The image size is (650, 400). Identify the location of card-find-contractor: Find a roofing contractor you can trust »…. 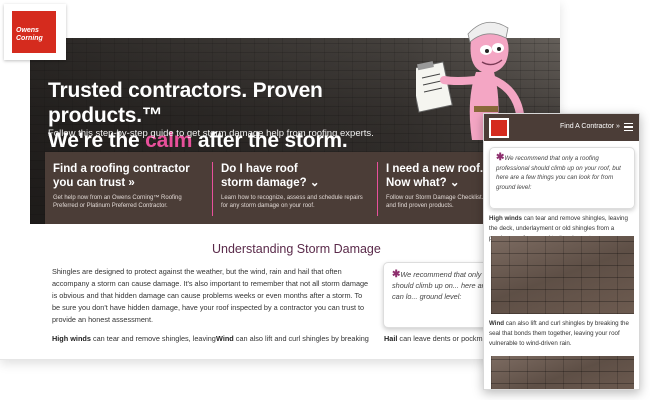
(128, 189).